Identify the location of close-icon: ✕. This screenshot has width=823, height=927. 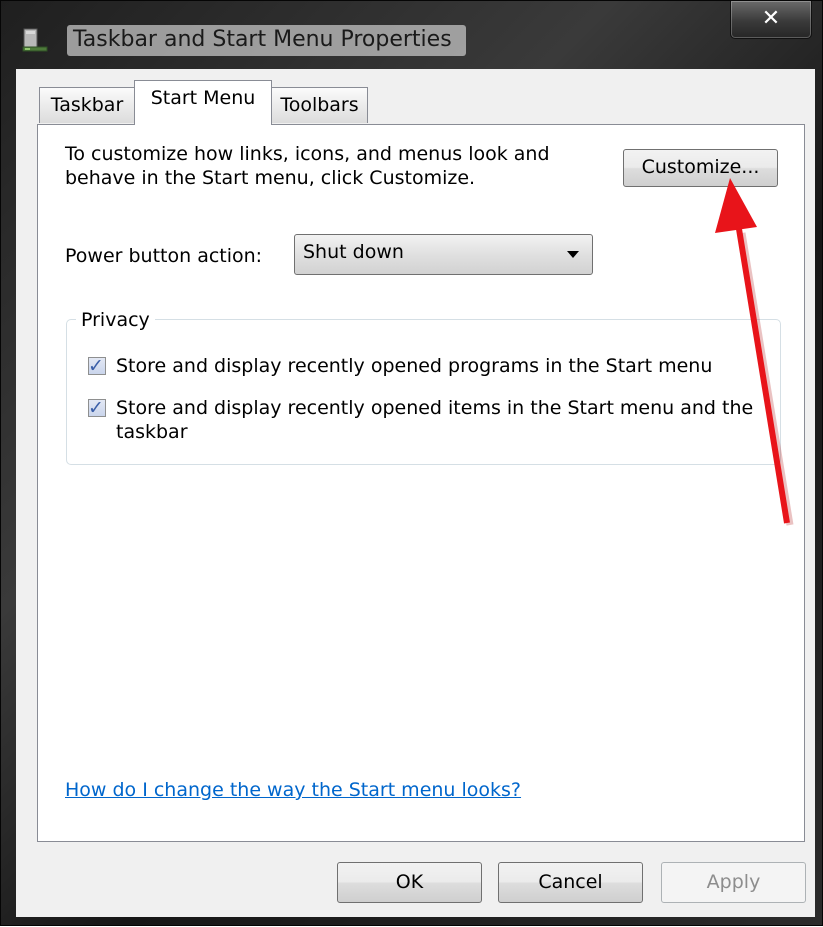
(771, 18).